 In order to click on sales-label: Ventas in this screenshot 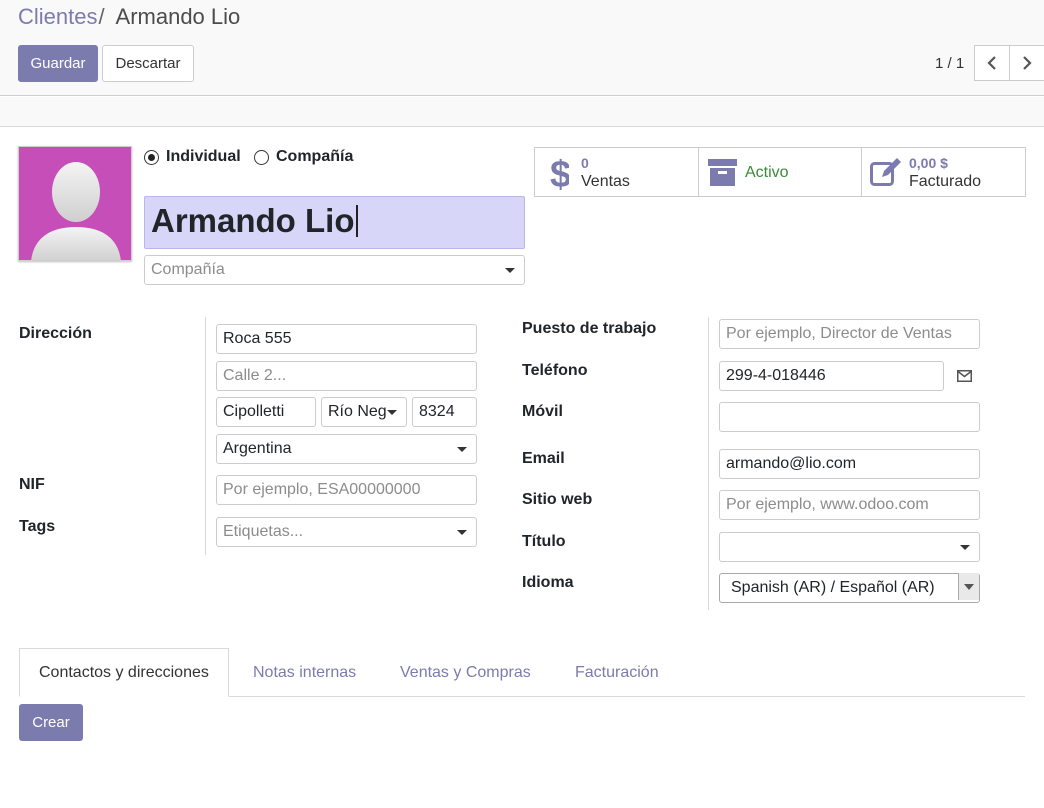, I will do `click(605, 181)`.